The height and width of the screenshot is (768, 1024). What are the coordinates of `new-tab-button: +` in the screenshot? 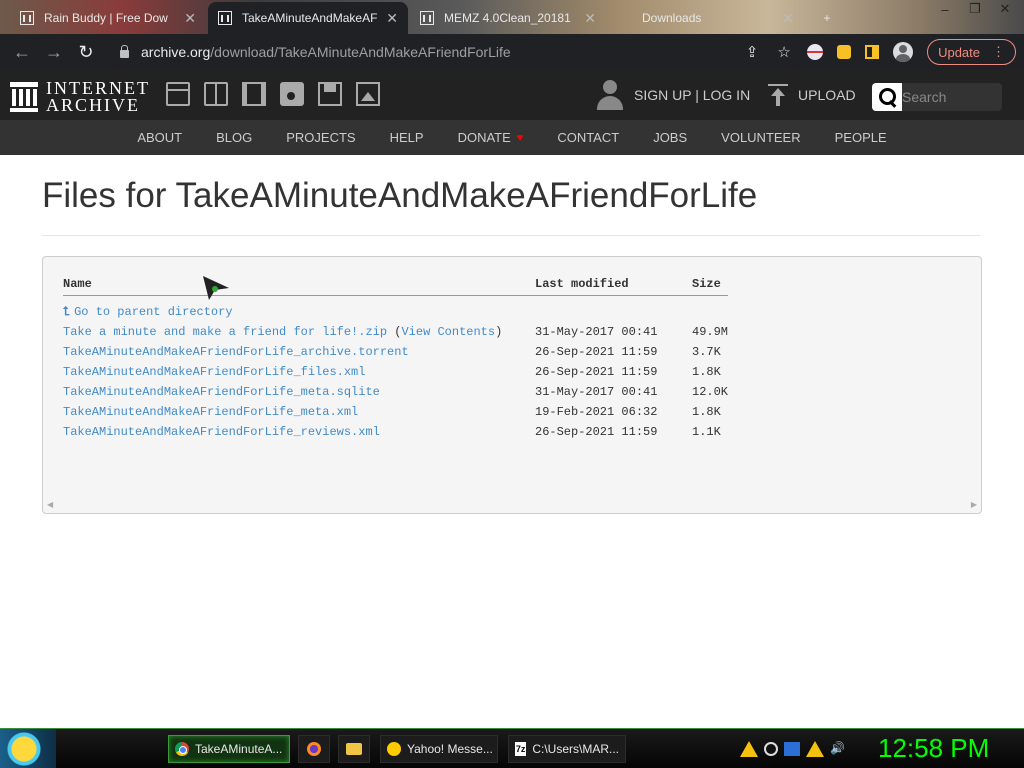 It's located at (827, 18).